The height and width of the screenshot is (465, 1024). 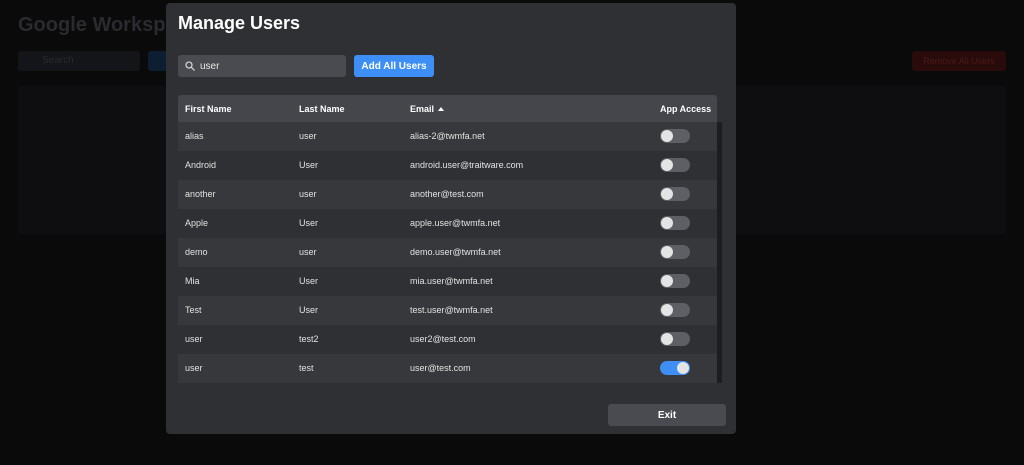 I want to click on email-cell: mia.user@twmfa.net, so click(x=451, y=281).